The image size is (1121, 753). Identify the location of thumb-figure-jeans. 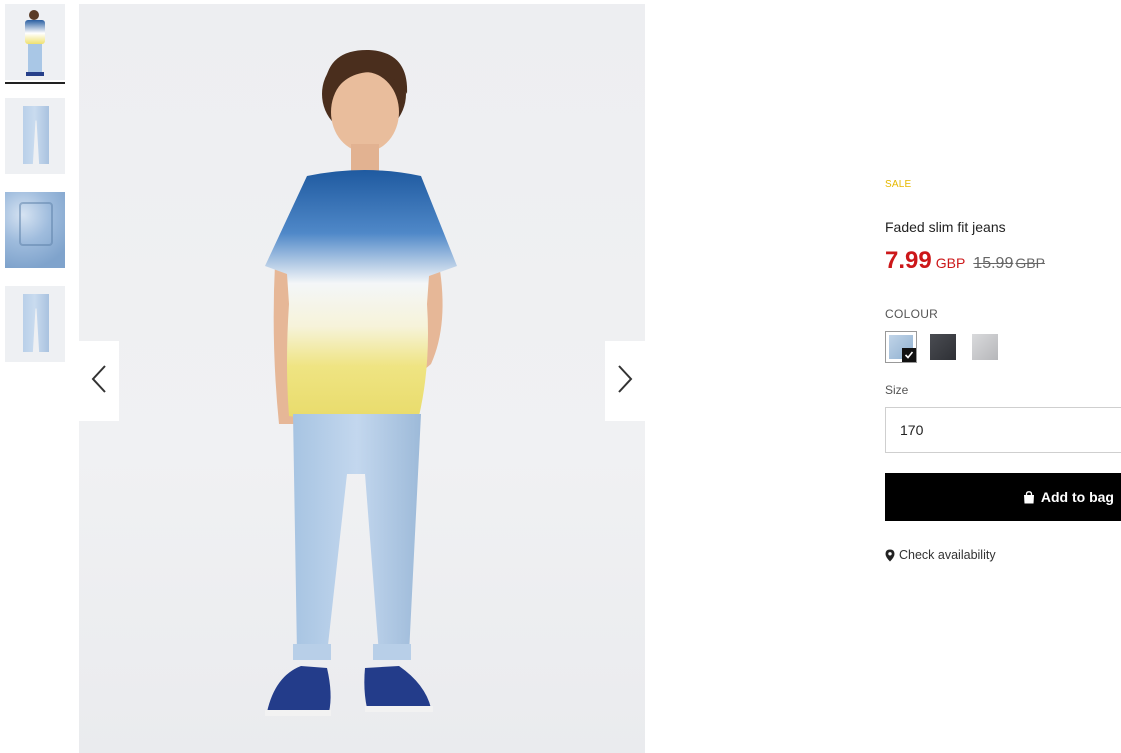
(35, 59).